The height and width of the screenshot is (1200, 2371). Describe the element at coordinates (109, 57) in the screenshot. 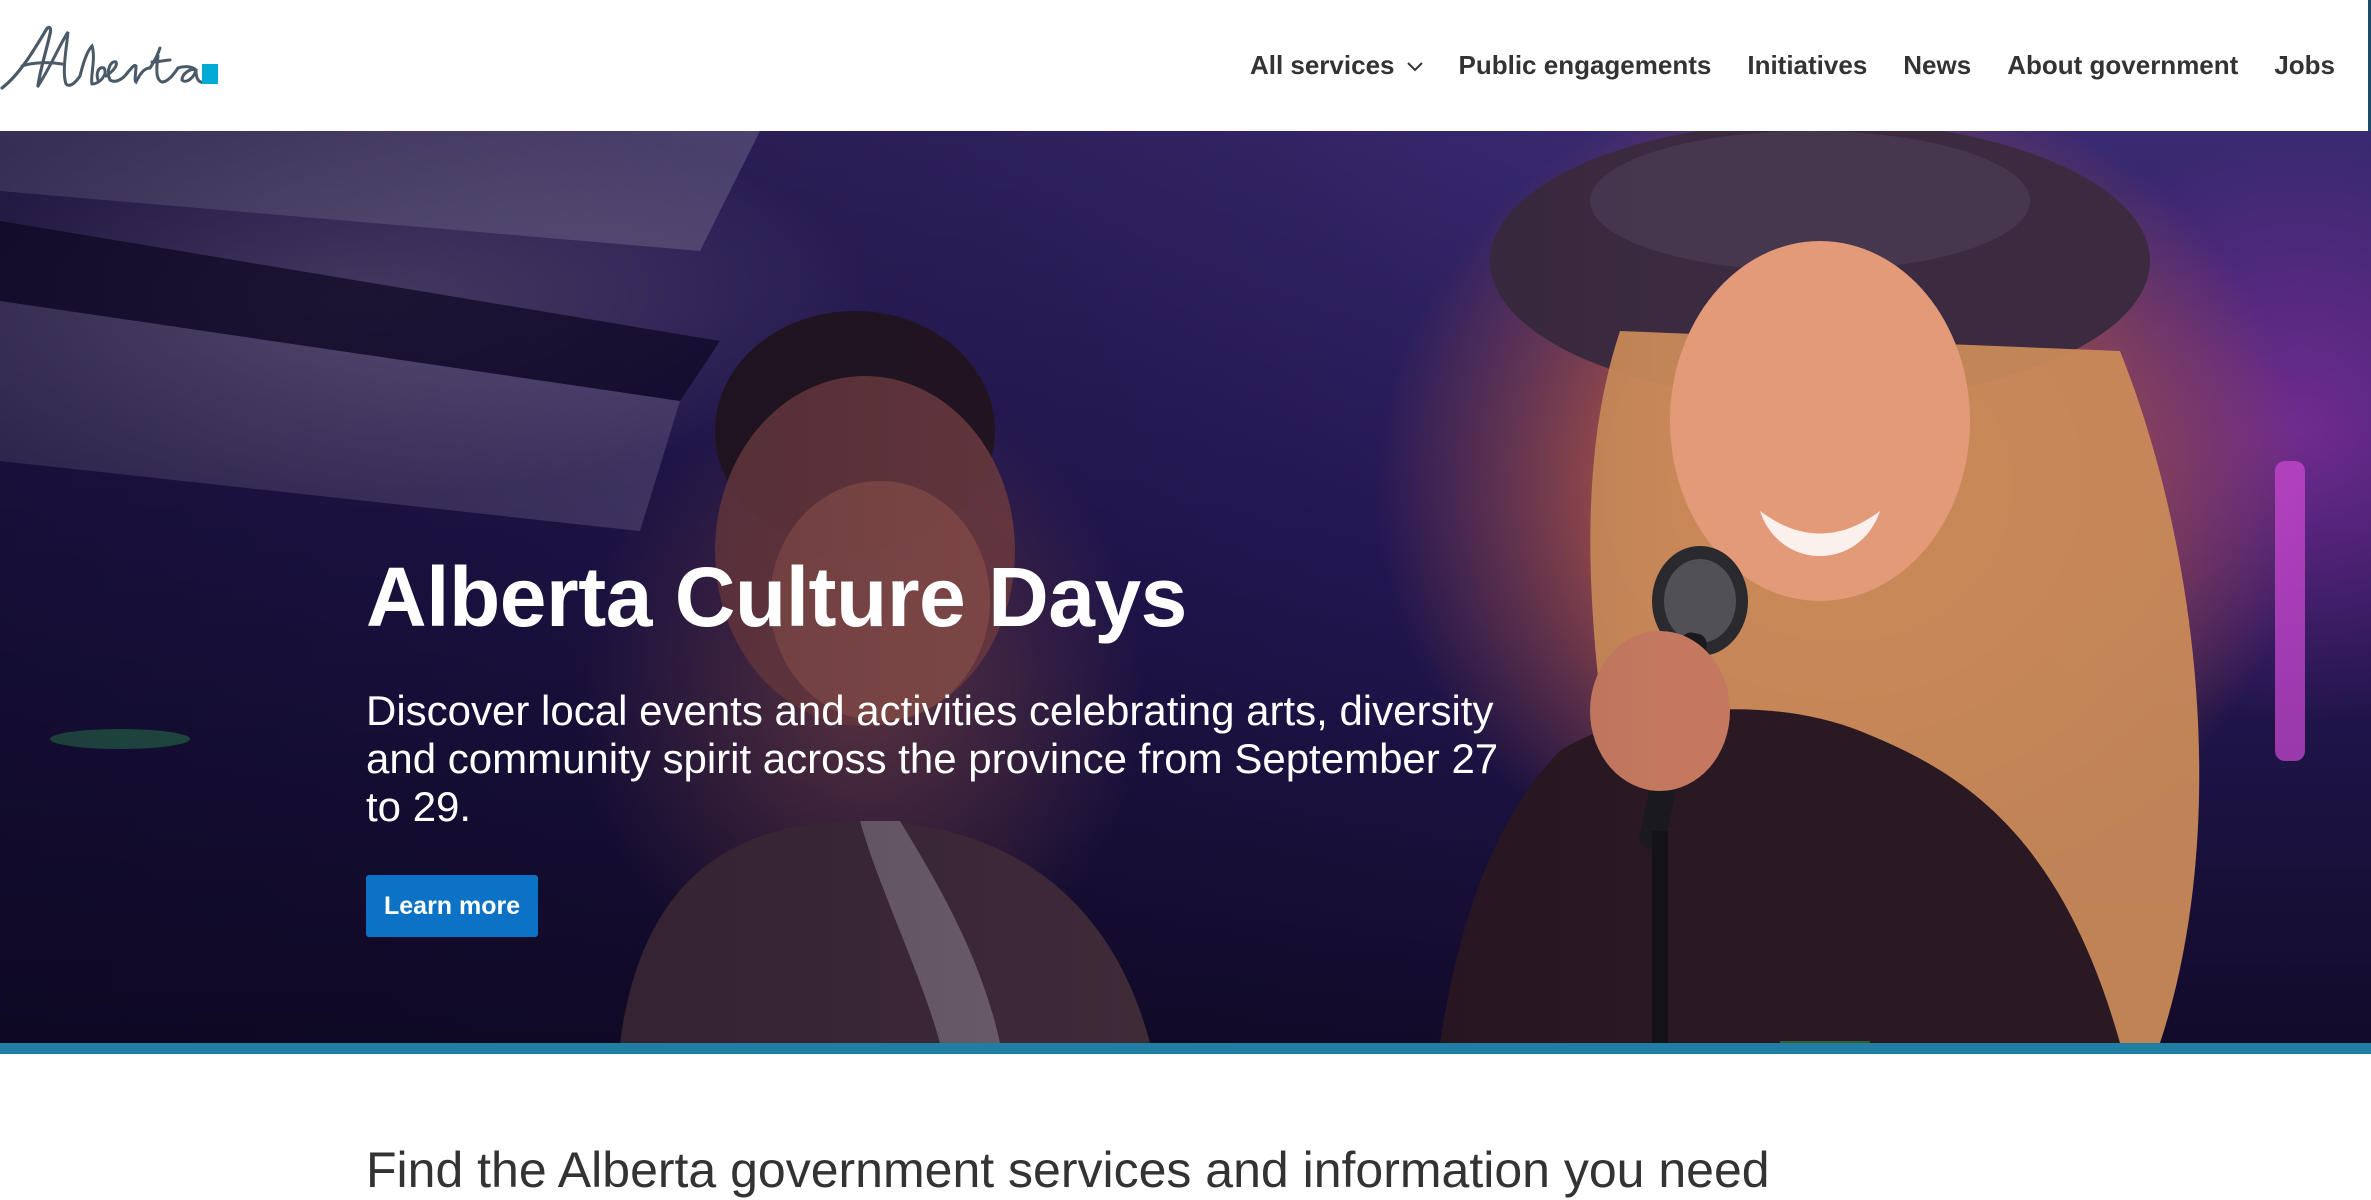

I see `alberta-logo` at that location.